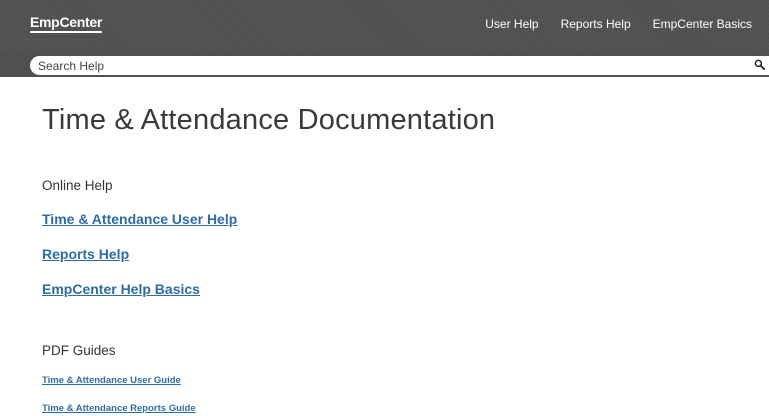 This screenshot has height=416, width=769. What do you see at coordinates (79, 350) in the screenshot?
I see `pdf-guides-heading: PDF Guides` at bounding box center [79, 350].